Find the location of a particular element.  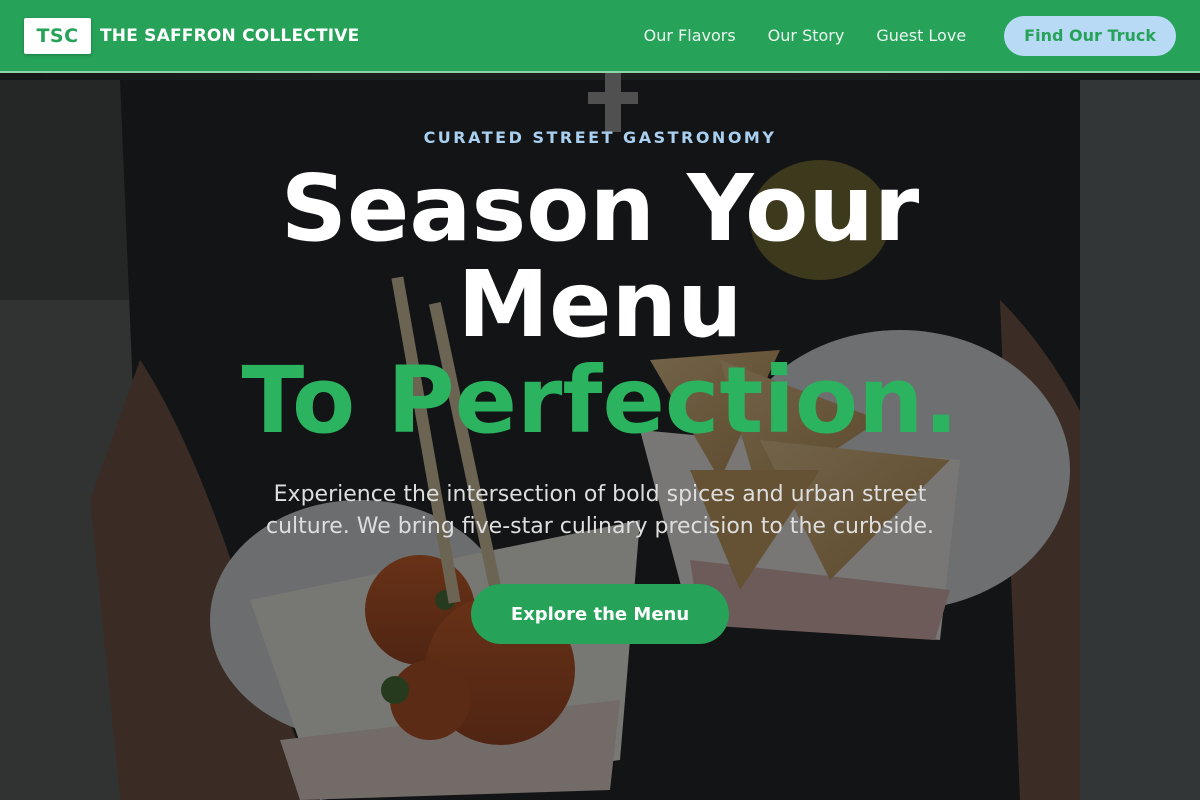

nav-link-guest-love: Guest Love is located at coordinates (921, 35).